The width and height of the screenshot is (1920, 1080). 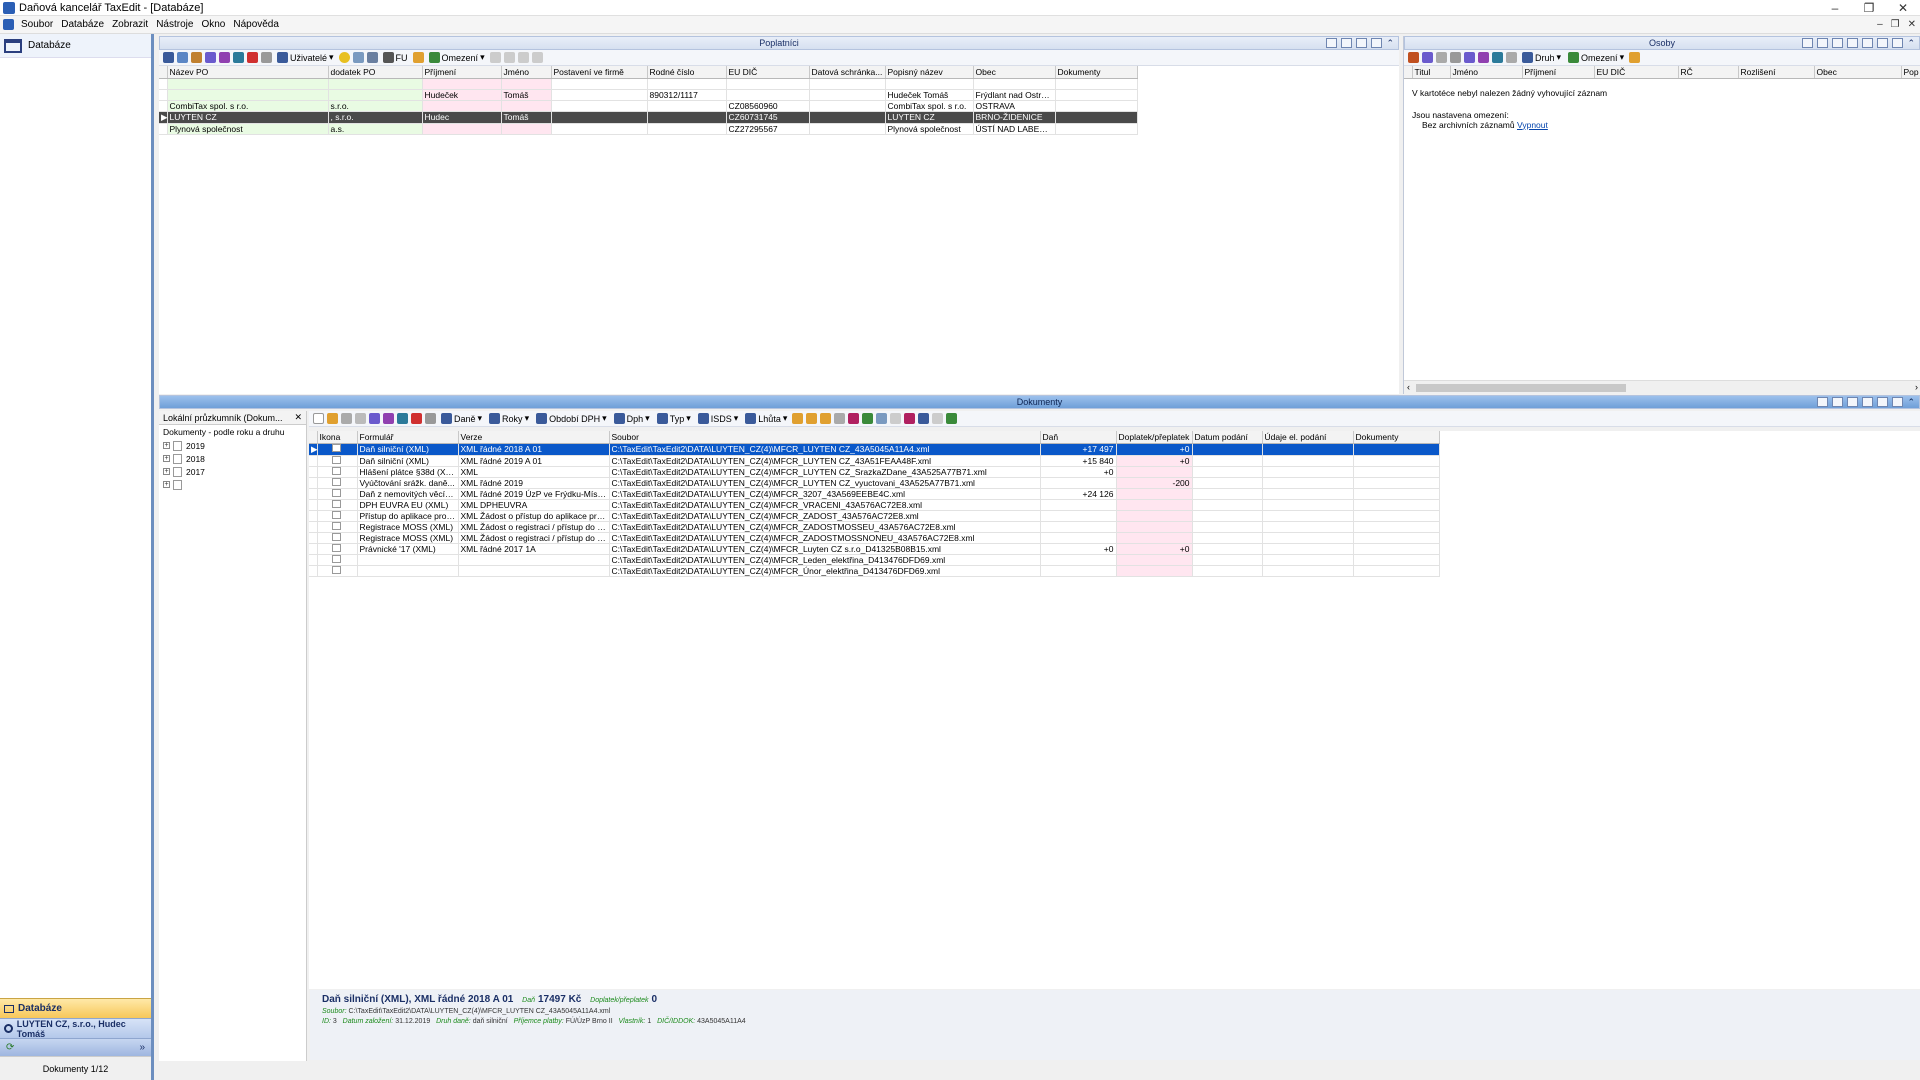 What do you see at coordinates (1558, 72) in the screenshot?
I see `column-header: Příjmení` at bounding box center [1558, 72].